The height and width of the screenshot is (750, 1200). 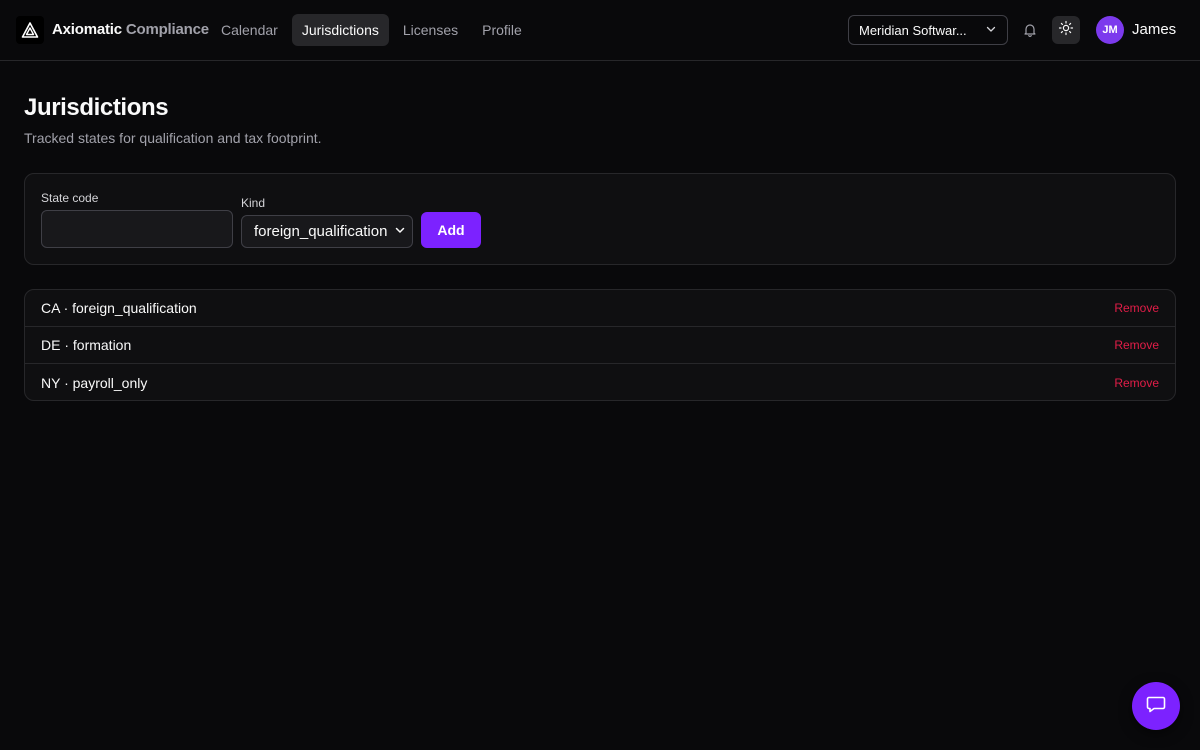 What do you see at coordinates (86, 345) in the screenshot?
I see `jurisdiction-label: DE · formation` at bounding box center [86, 345].